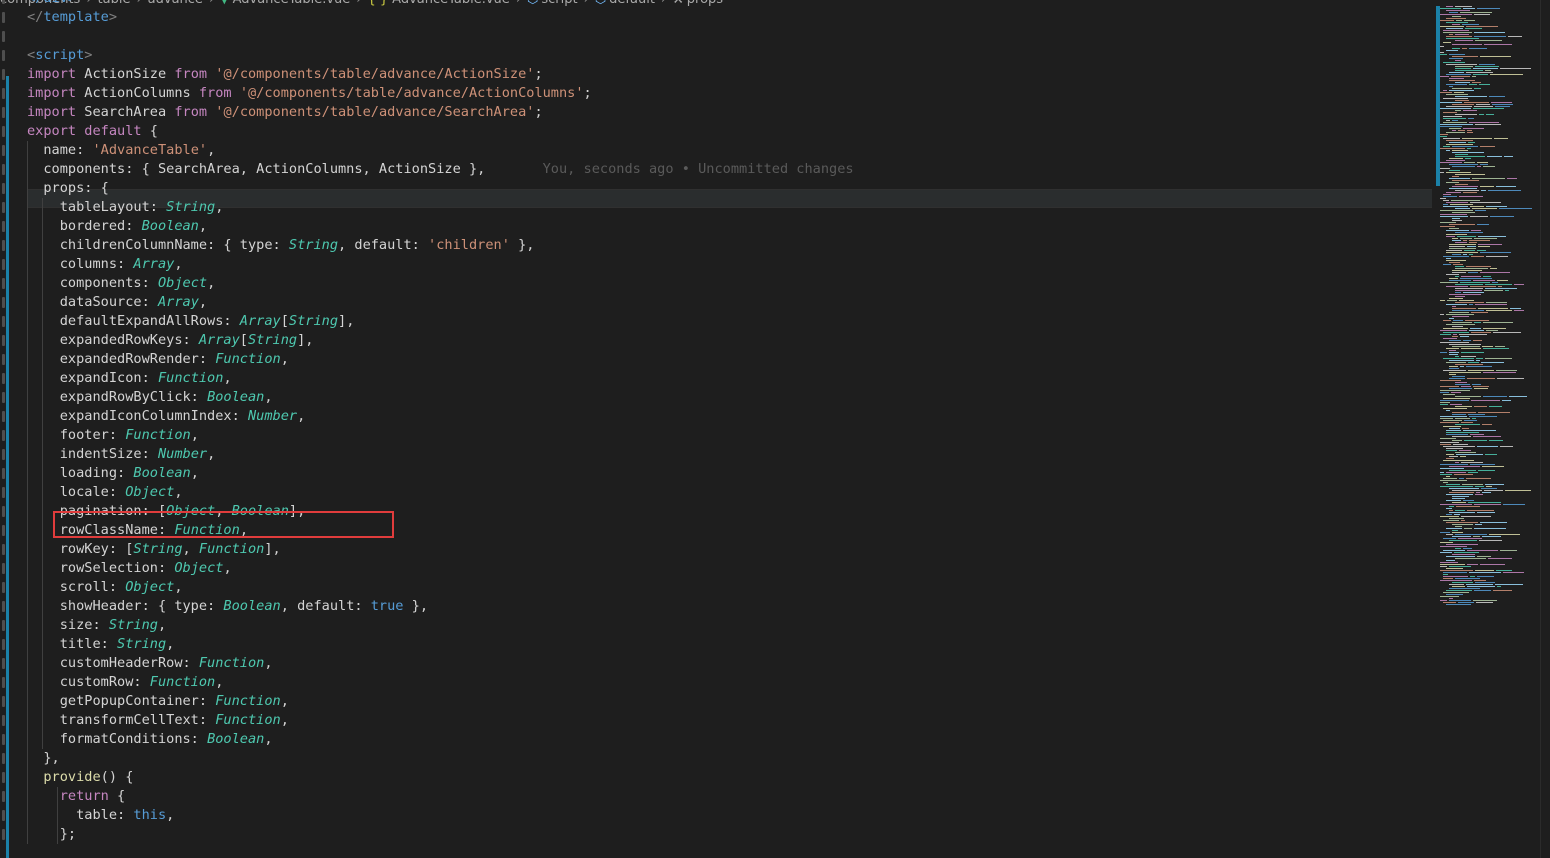 The height and width of the screenshot is (858, 1550). What do you see at coordinates (469, 245) in the screenshot?
I see `code-token: 'children'` at bounding box center [469, 245].